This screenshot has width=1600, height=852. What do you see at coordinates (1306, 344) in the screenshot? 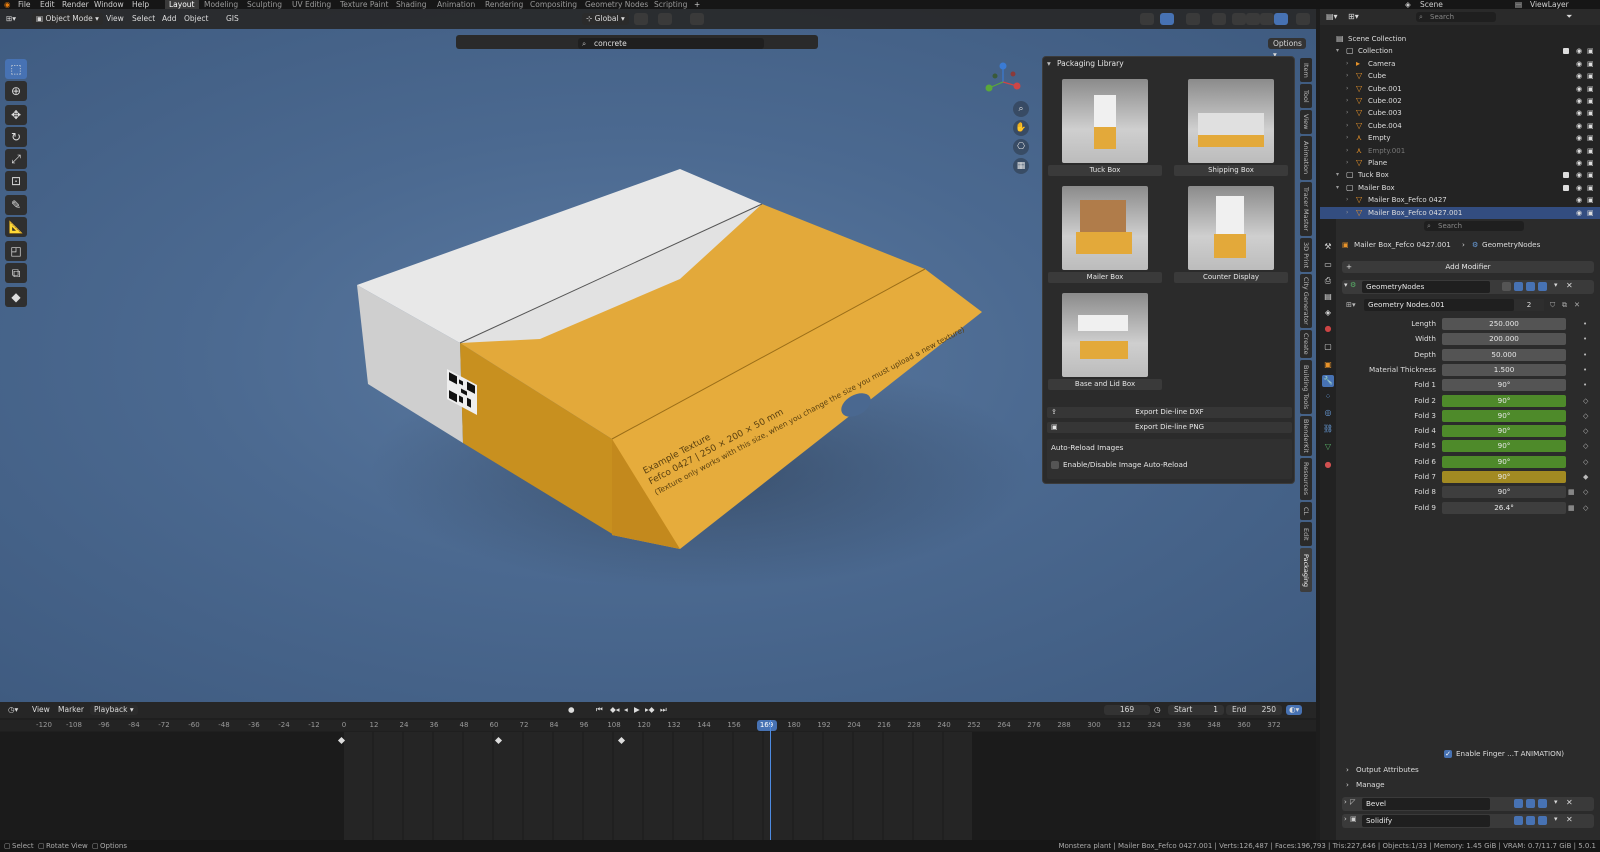
I see `side-tab-create: Create` at bounding box center [1306, 344].